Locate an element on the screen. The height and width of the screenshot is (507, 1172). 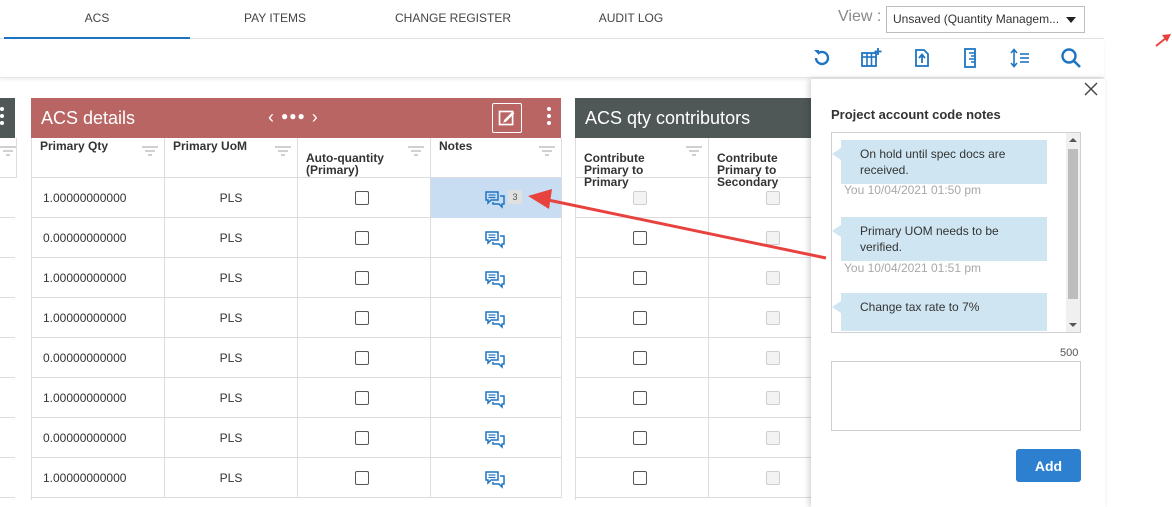
note-timestamp: You 10/04/2021 01:50 pm is located at coordinates (913, 190).